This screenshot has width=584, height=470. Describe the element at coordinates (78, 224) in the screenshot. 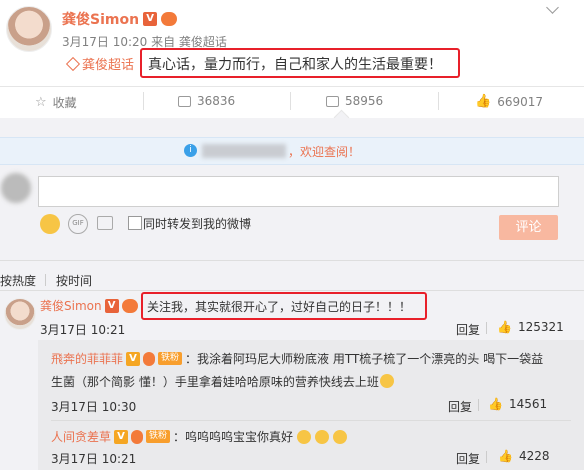

I see `gif-icon: GIF` at that location.